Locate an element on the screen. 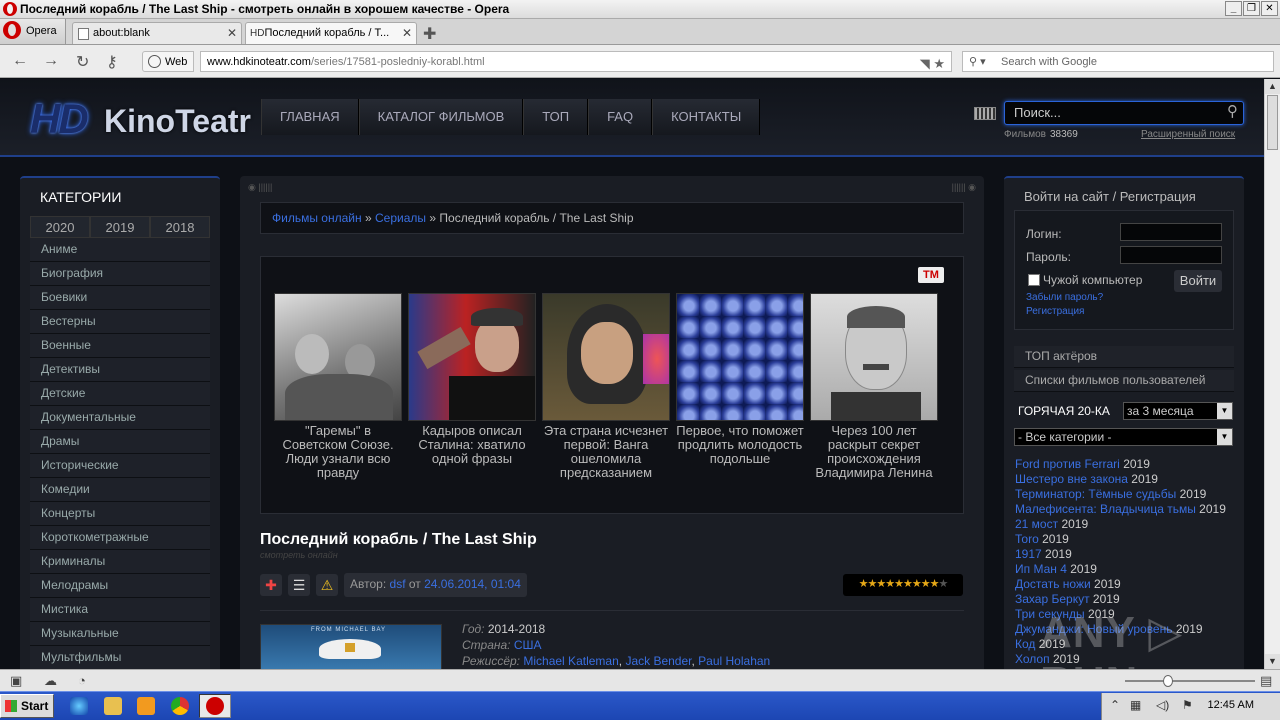  action-center-flag-icon: ⚑ is located at coordinates (1187, 705).